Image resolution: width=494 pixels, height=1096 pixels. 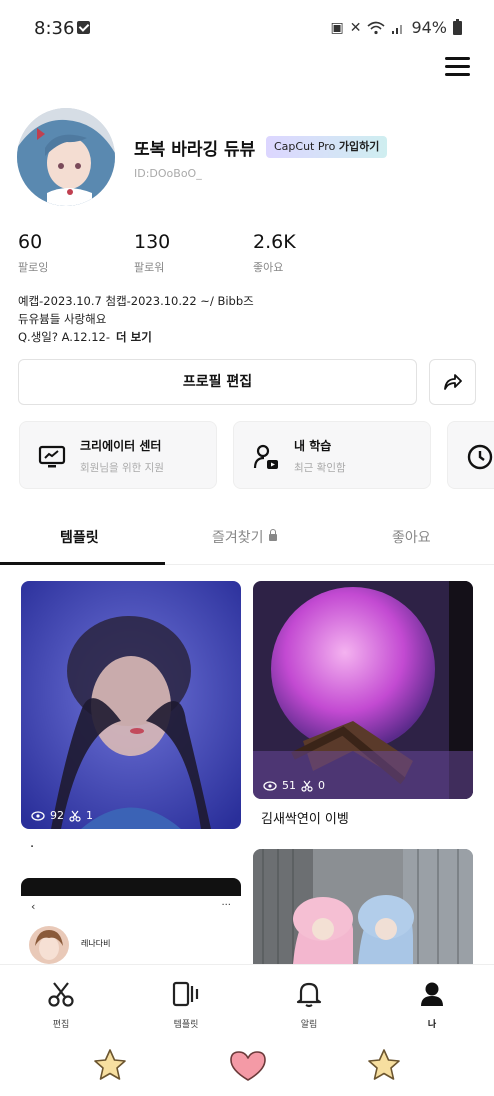 I want to click on template-caption: 김새싹연이 이벵, so click(x=305, y=819).